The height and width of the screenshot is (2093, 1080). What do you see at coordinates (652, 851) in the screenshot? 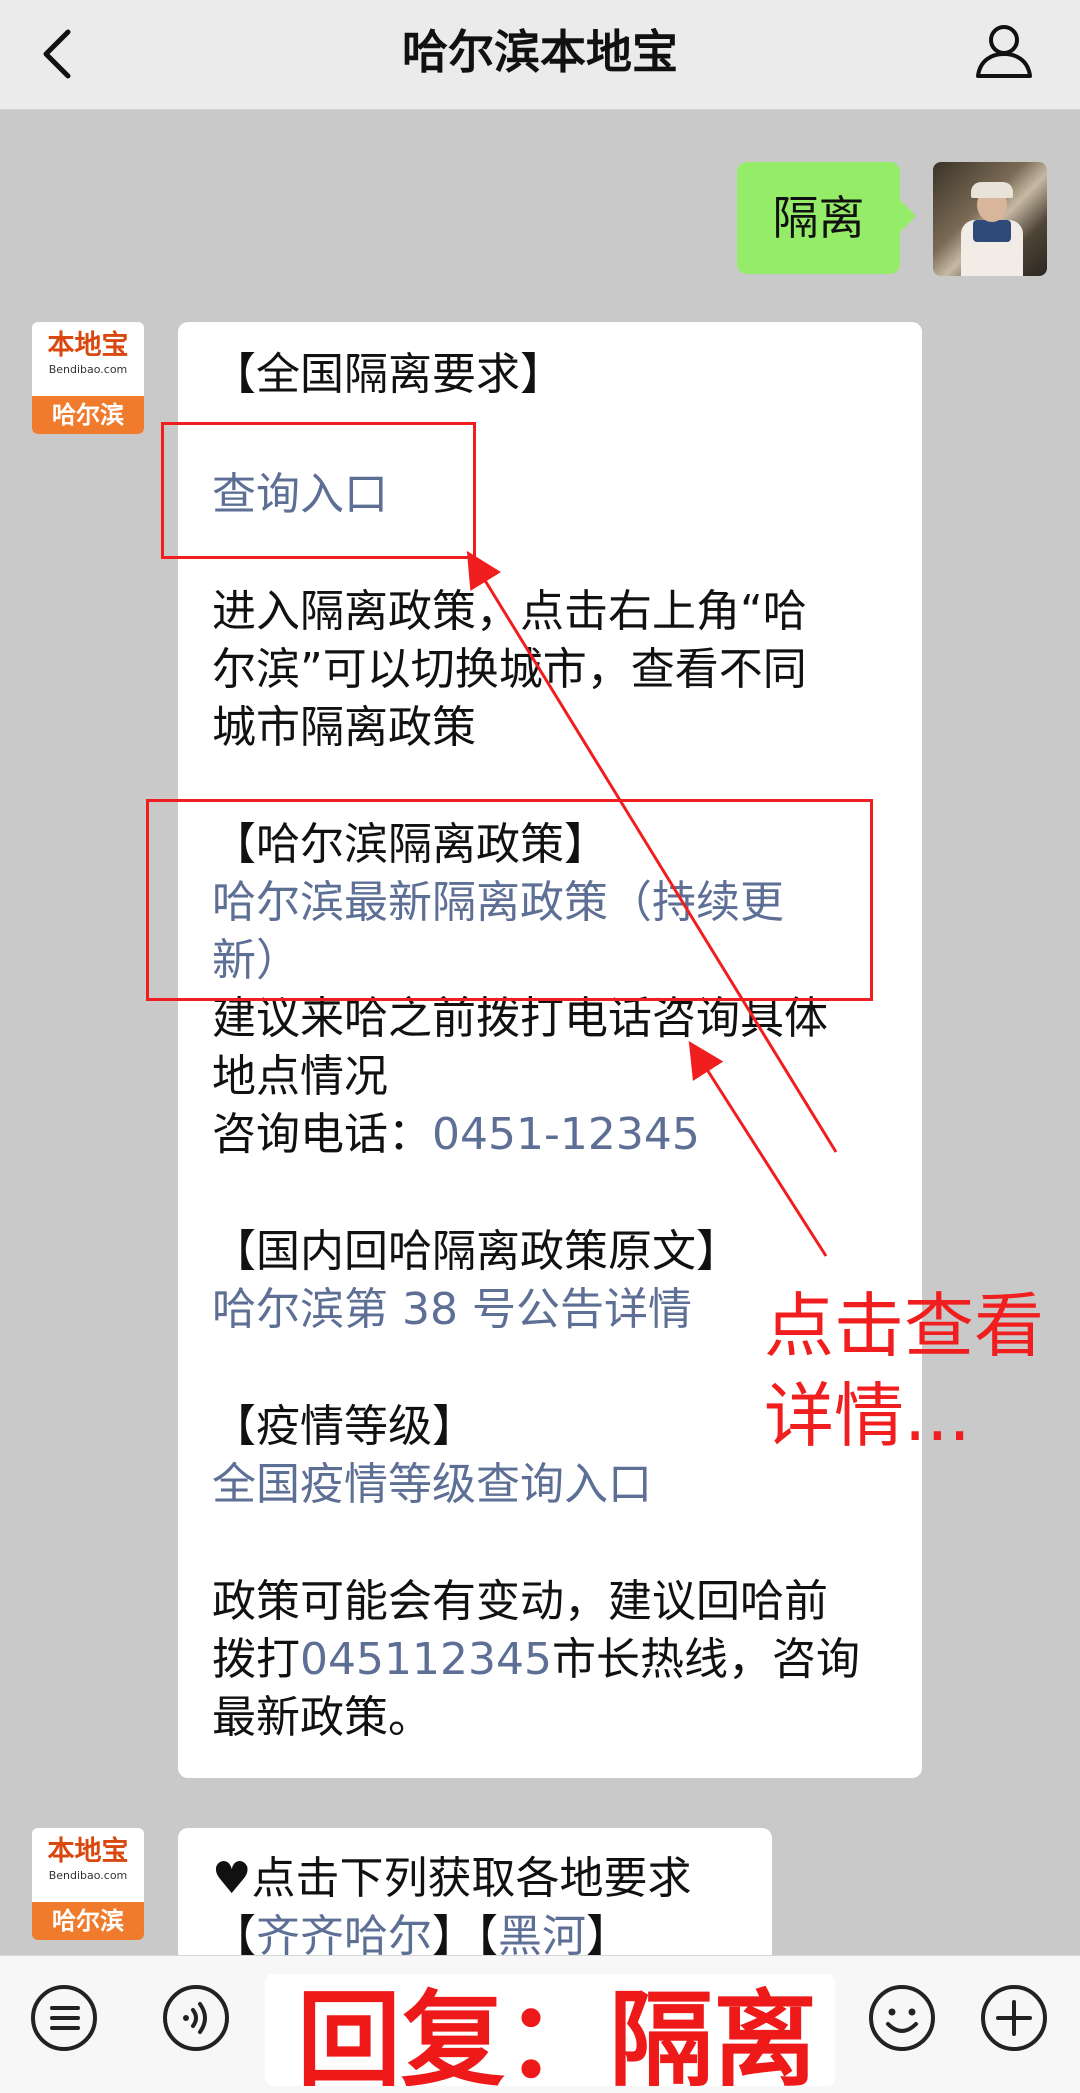
I see `arrow-to-query` at bounding box center [652, 851].